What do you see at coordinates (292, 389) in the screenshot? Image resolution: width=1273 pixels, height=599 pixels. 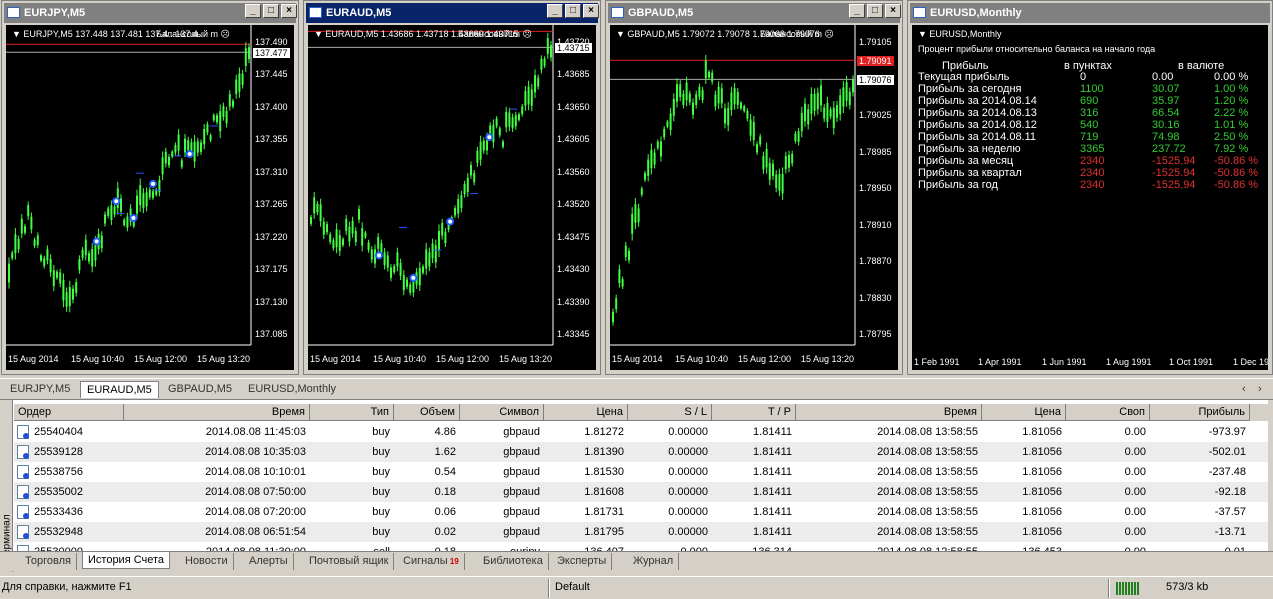 I see `tab-eurusd: EURUSD,Monthly` at bounding box center [292, 389].